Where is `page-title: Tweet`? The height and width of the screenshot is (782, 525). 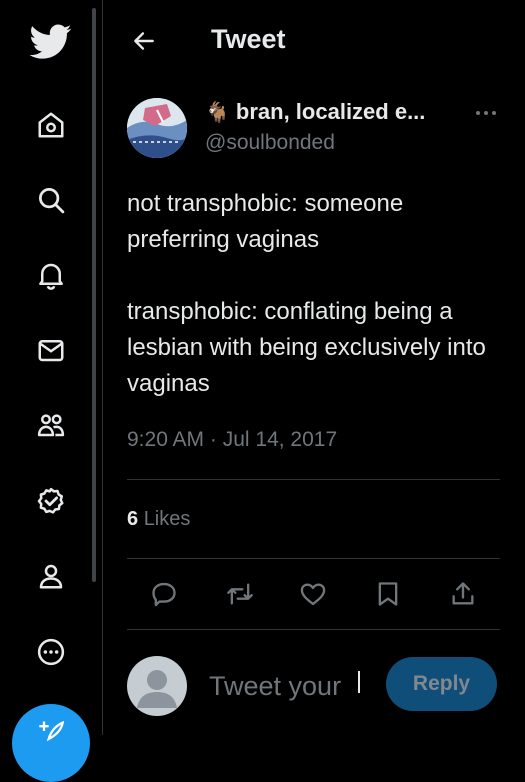
page-title: Tweet is located at coordinates (248, 39).